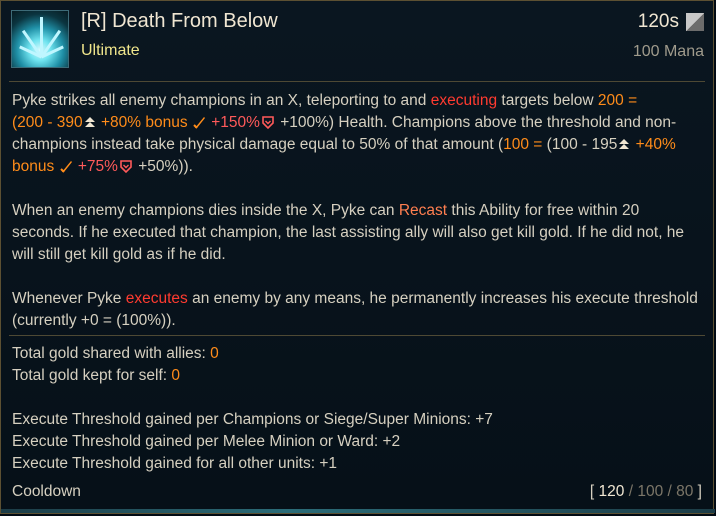 The width and height of the screenshot is (716, 516). I want to click on cooldown-icon, so click(695, 22).